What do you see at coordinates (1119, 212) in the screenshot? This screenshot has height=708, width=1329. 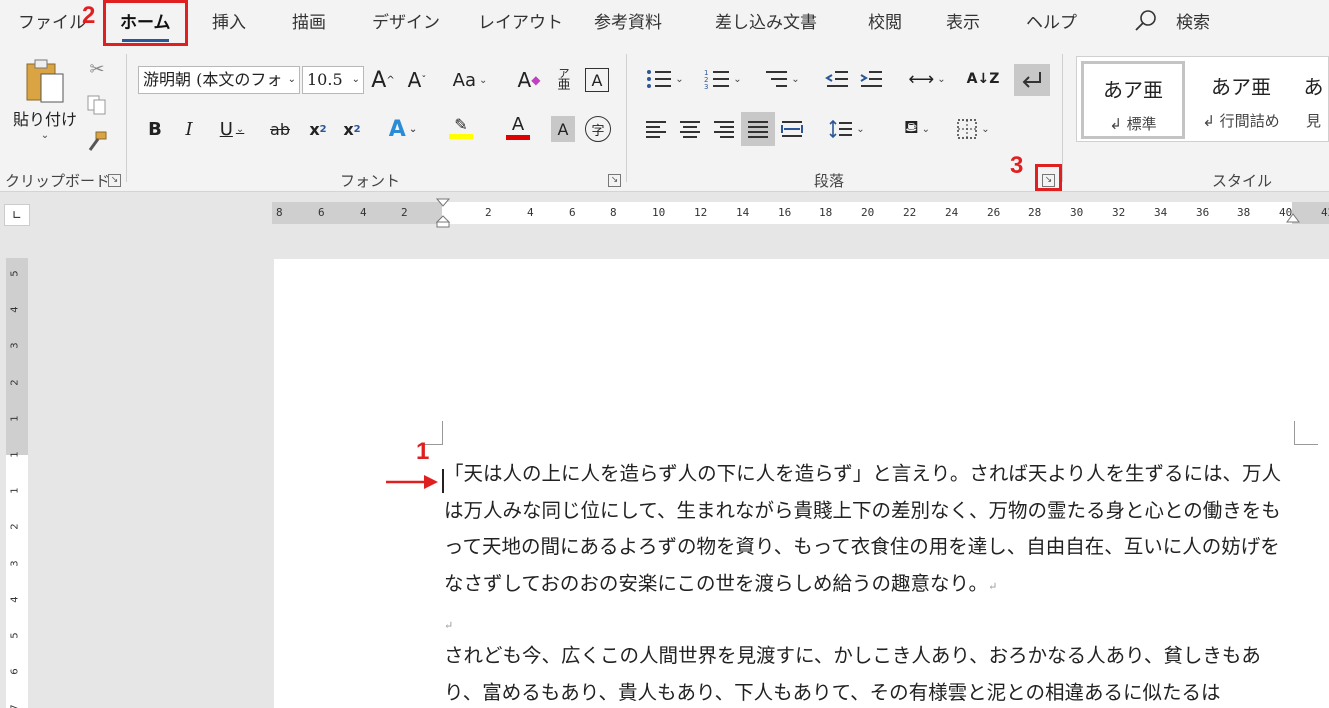 I see `ruler-tick-label: 32` at bounding box center [1119, 212].